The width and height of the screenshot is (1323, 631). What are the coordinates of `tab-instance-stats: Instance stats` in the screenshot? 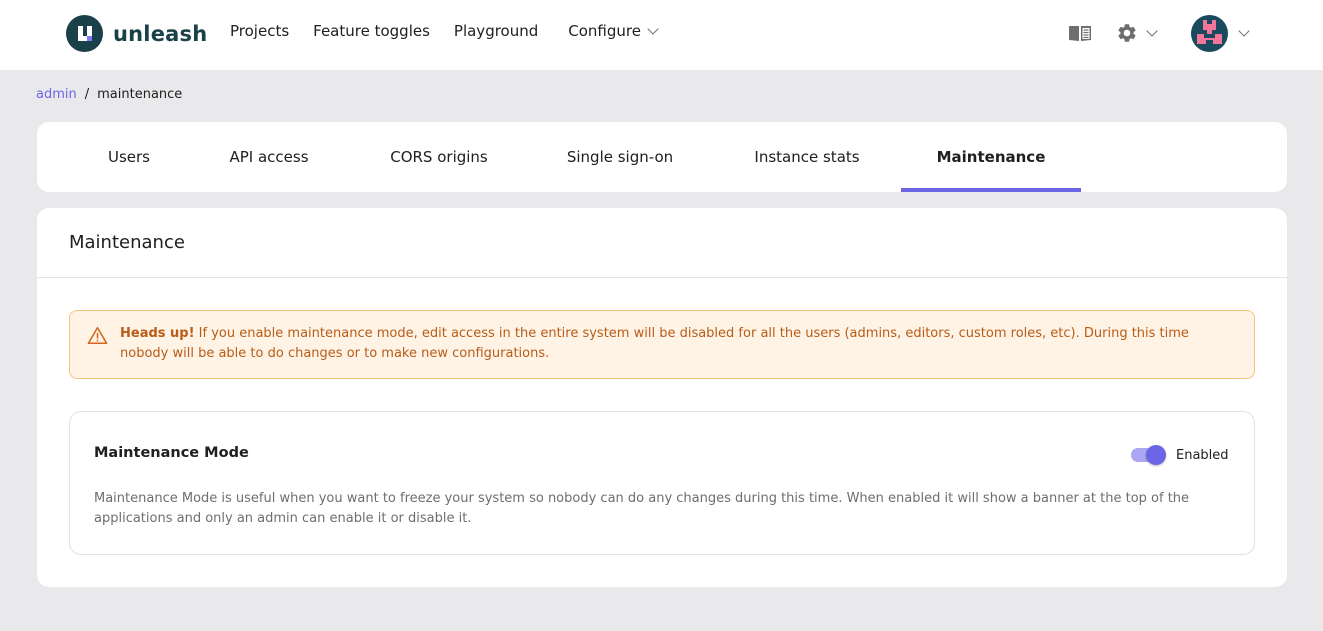 It's located at (807, 157).